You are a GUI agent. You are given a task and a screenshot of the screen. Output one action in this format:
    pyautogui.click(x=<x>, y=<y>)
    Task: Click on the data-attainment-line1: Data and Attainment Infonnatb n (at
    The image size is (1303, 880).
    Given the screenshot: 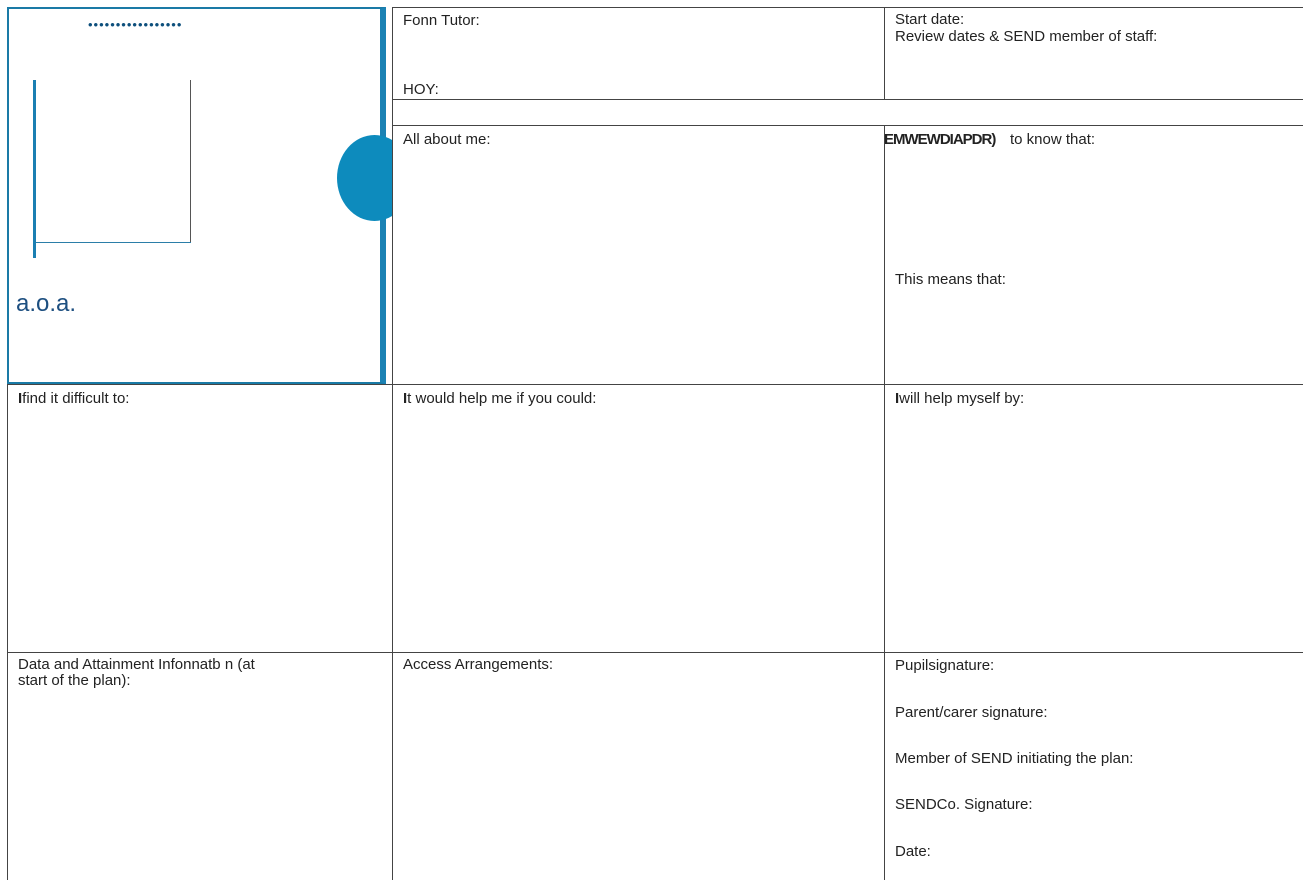 What is the action you would take?
    pyautogui.click(x=136, y=664)
    